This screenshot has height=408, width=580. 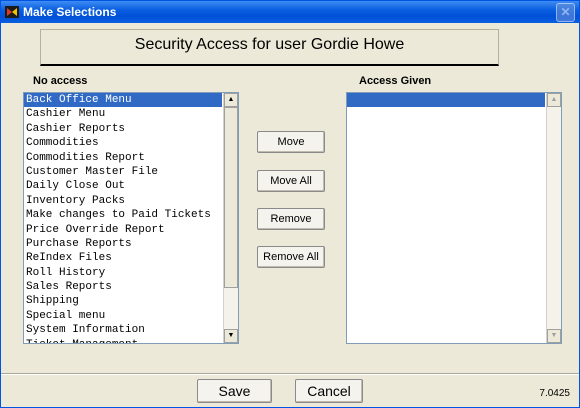 I want to click on list-item: Sales Reports, so click(x=123, y=287).